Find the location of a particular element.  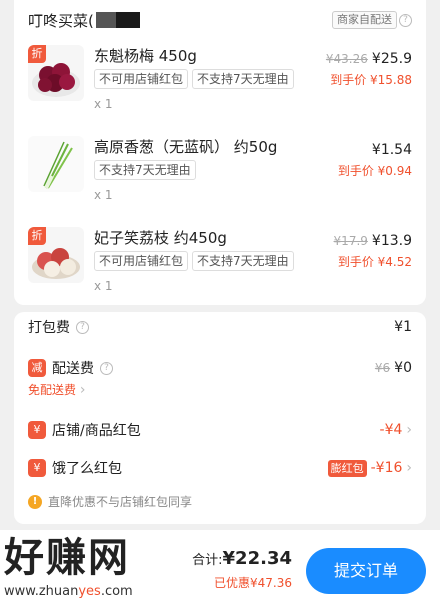

submit-order-button: 提交订单 is located at coordinates (366, 571).